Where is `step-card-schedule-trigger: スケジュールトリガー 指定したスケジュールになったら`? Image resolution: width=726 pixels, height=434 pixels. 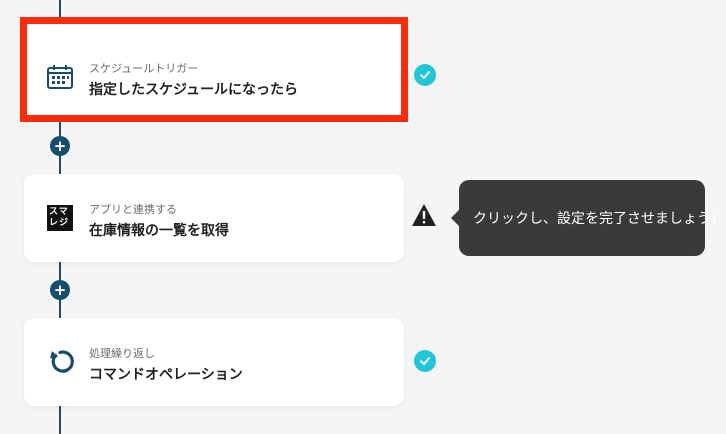
step-card-schedule-trigger: スケジュールトリガー 指定したスケジュールになったら is located at coordinates (214, 69).